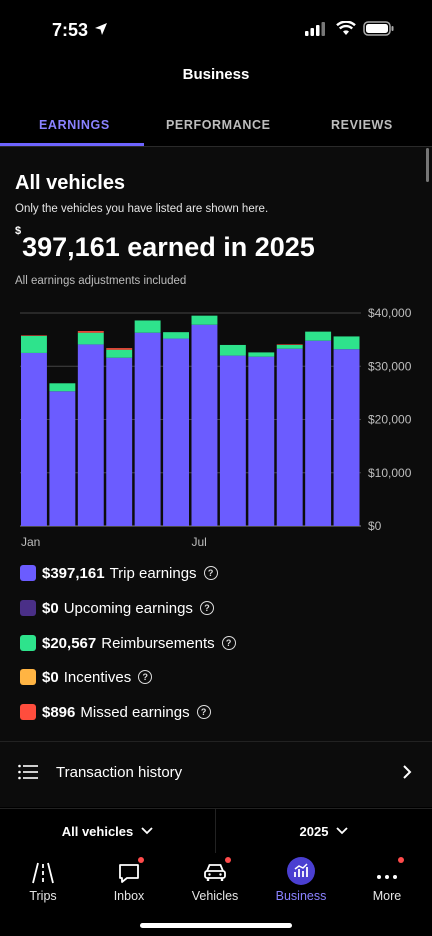 The width and height of the screenshot is (432, 936). I want to click on year-filter-label: 2025, so click(314, 831).